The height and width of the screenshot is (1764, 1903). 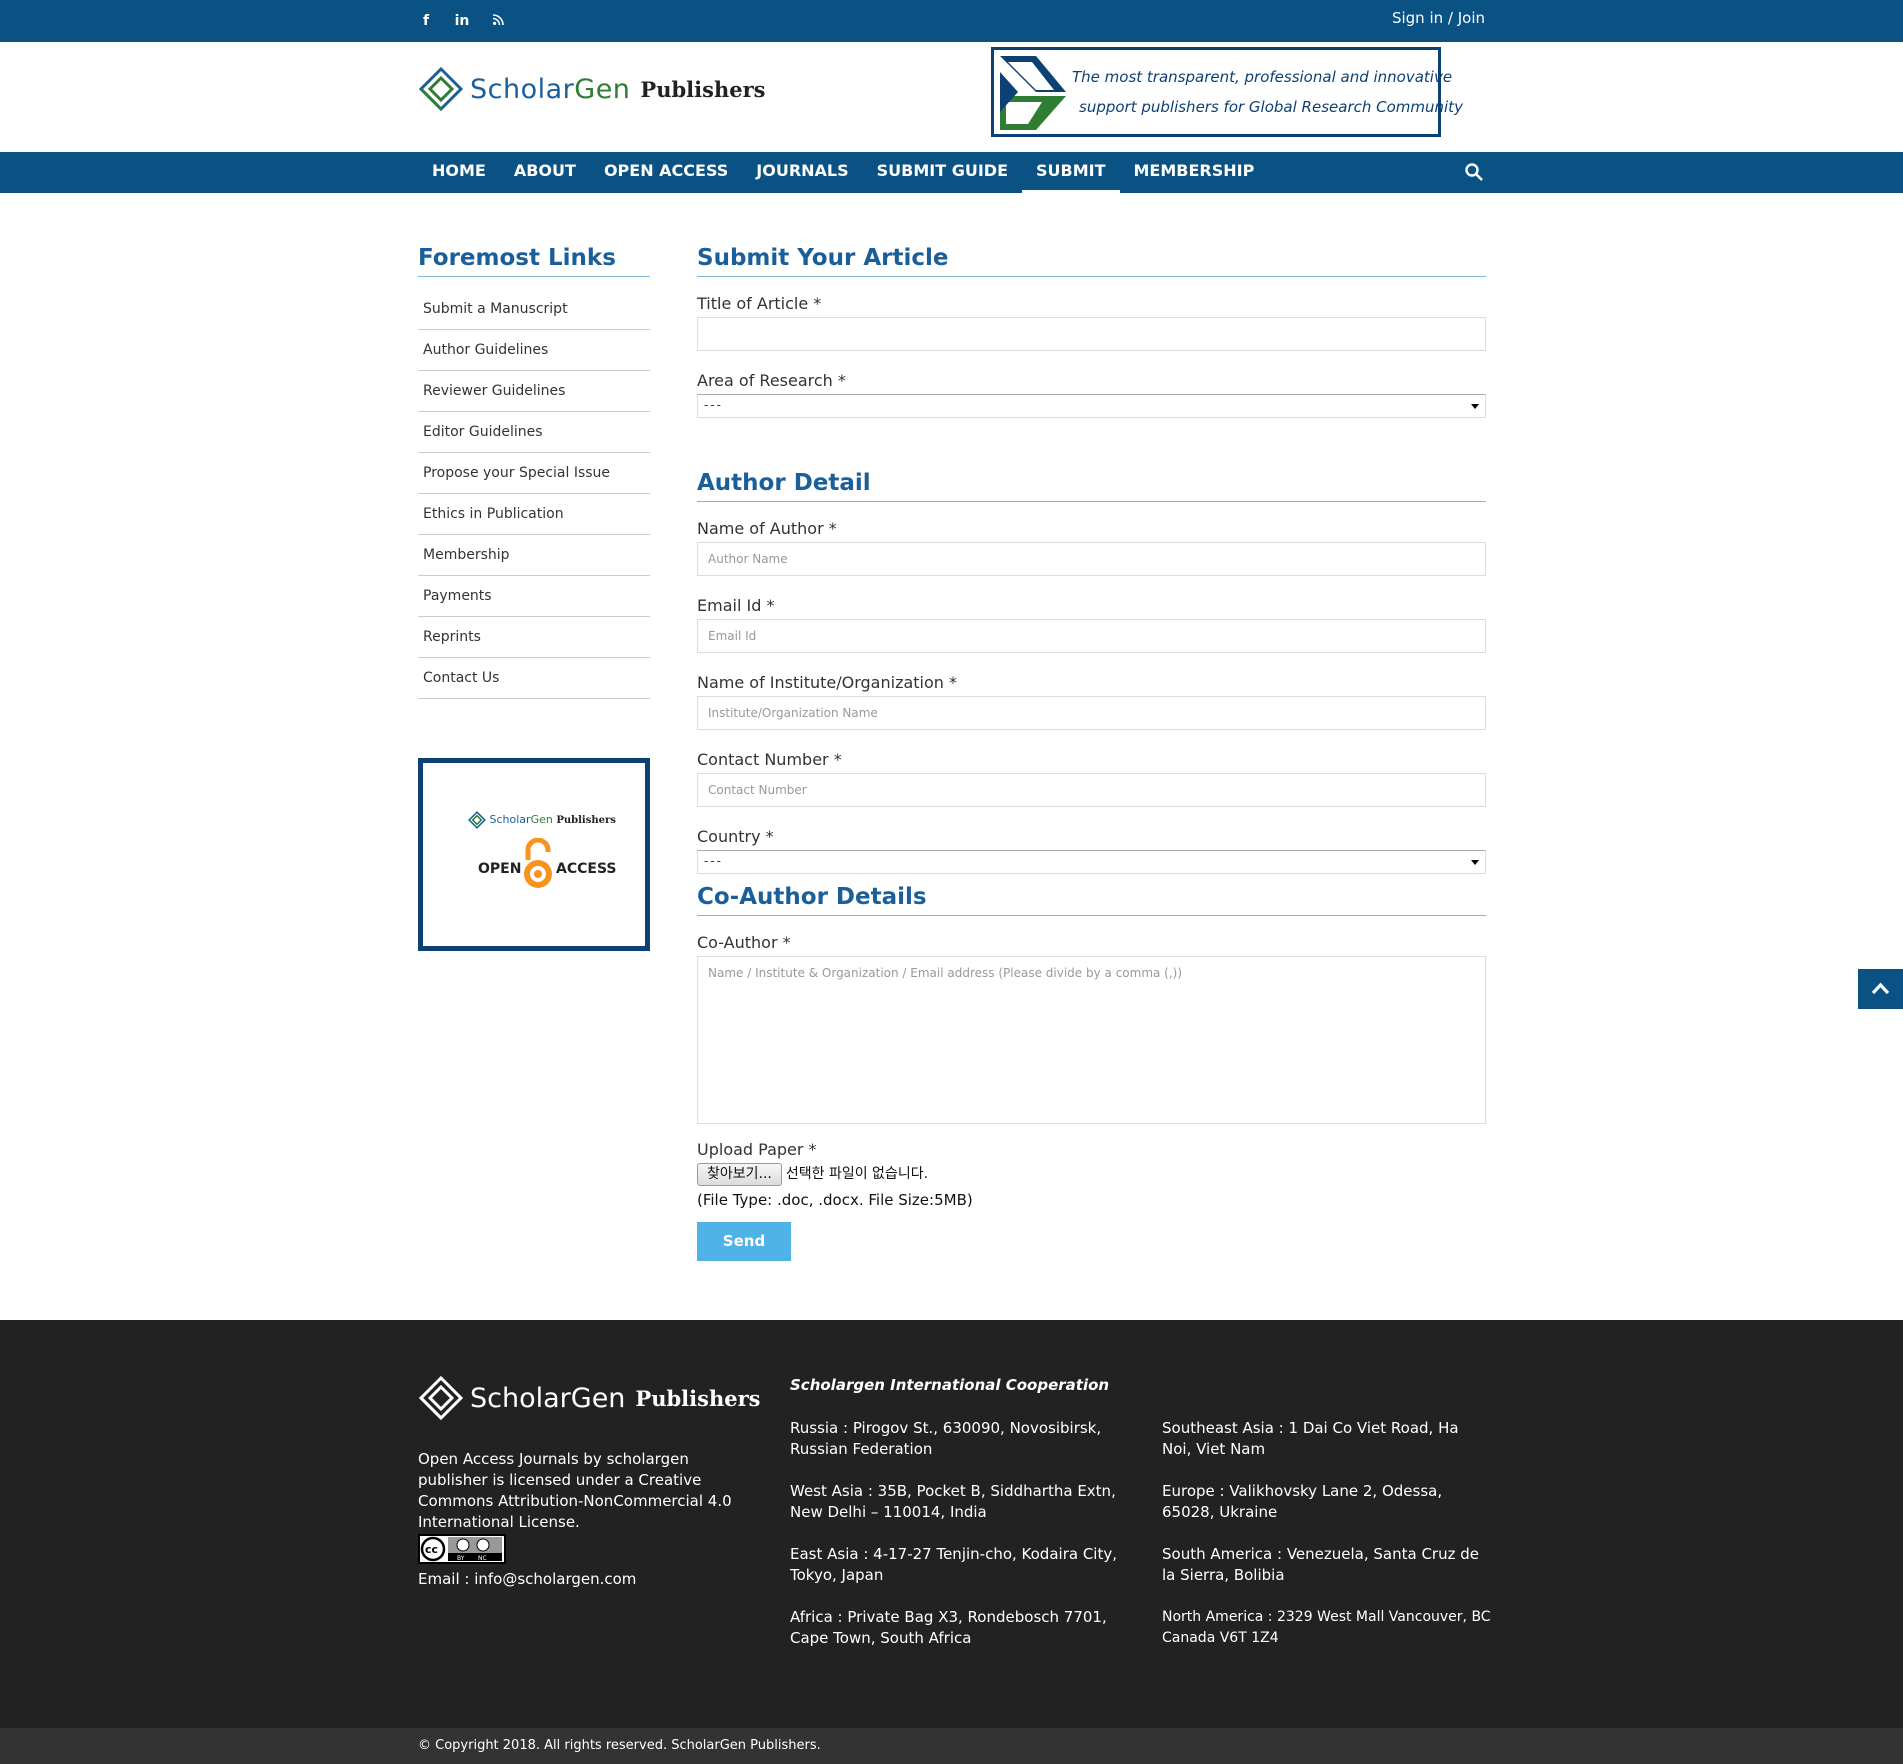 I want to click on rss-icon, so click(x=498, y=21).